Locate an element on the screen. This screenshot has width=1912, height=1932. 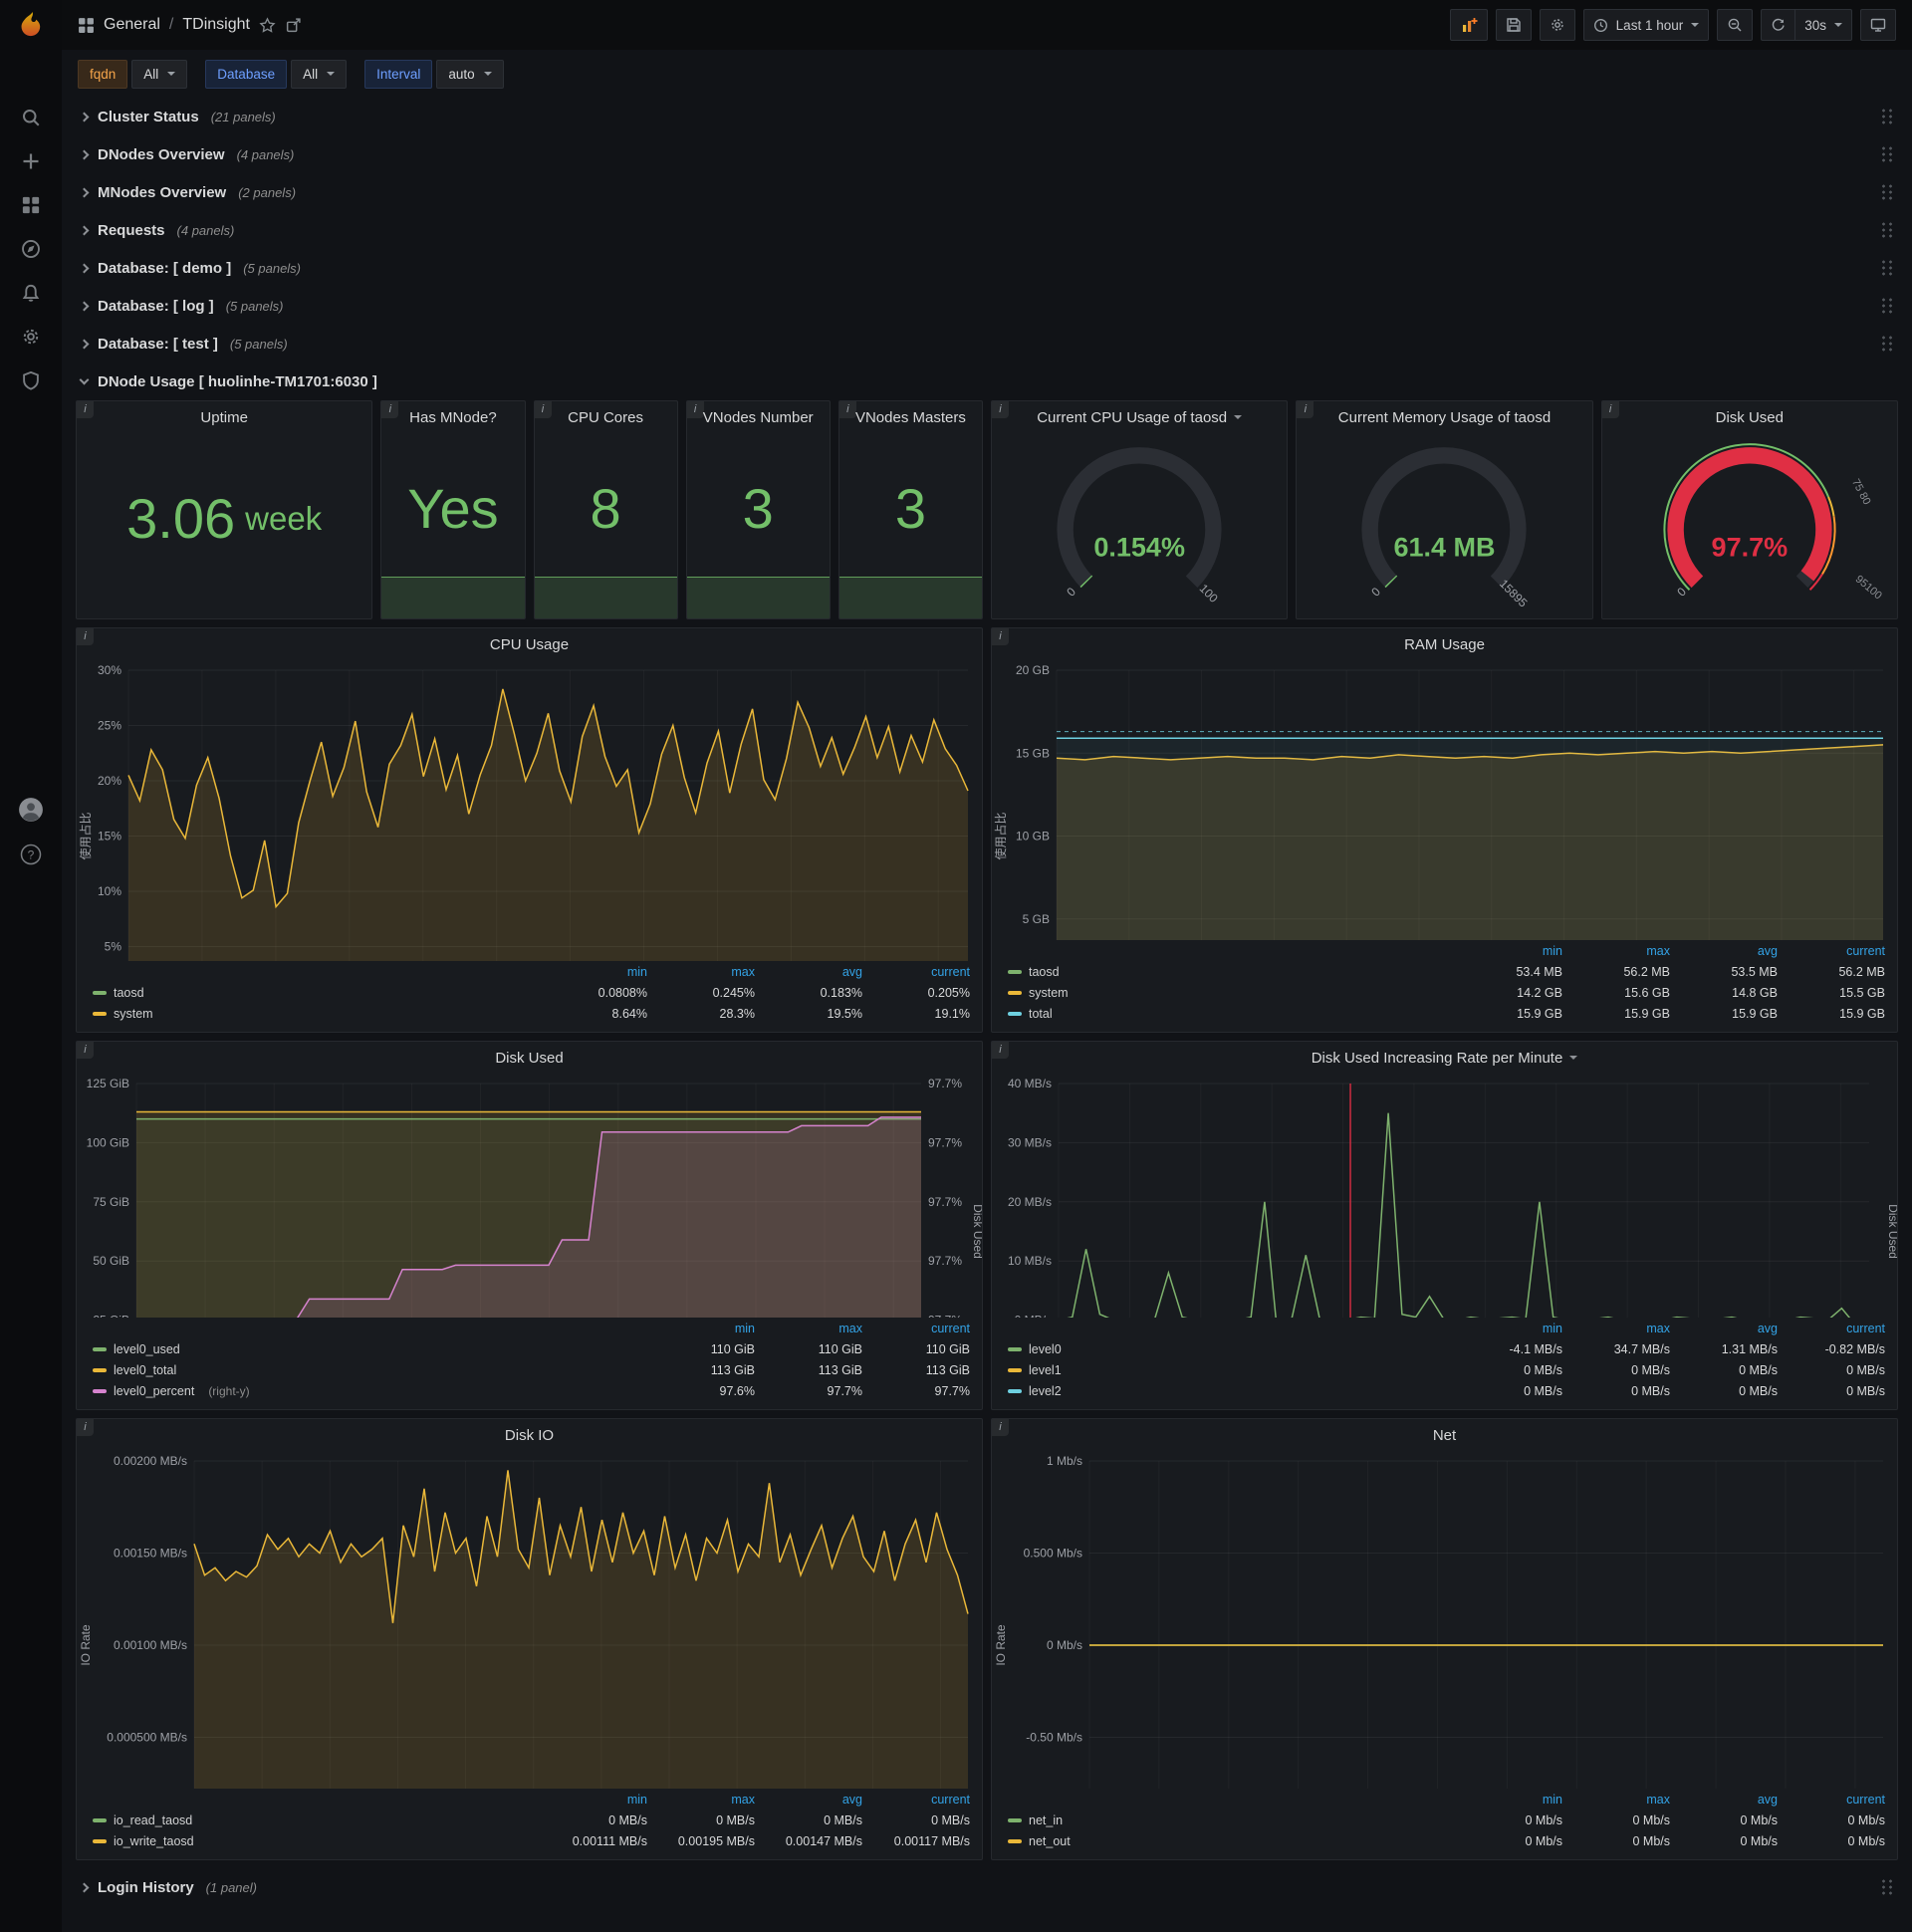
panel-title: VNodes Masters is located at coordinates (910, 417).